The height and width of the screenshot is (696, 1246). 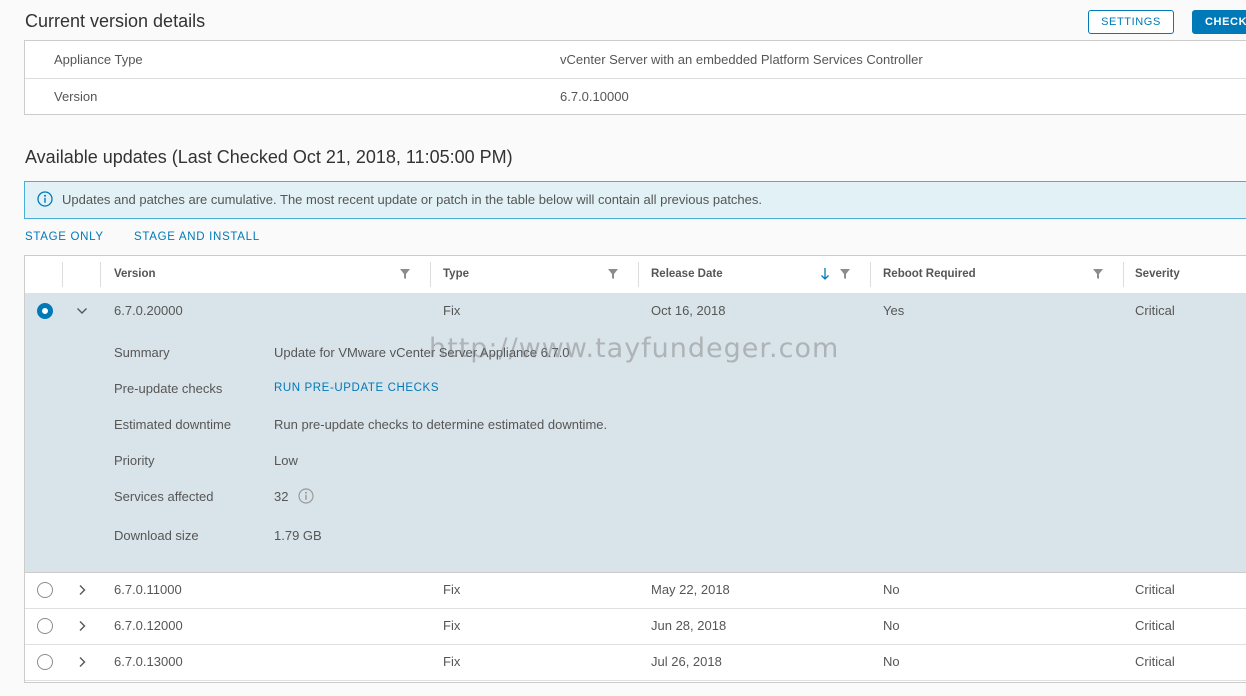 I want to click on column-header-reboot-required: Reboot Required, so click(x=929, y=274).